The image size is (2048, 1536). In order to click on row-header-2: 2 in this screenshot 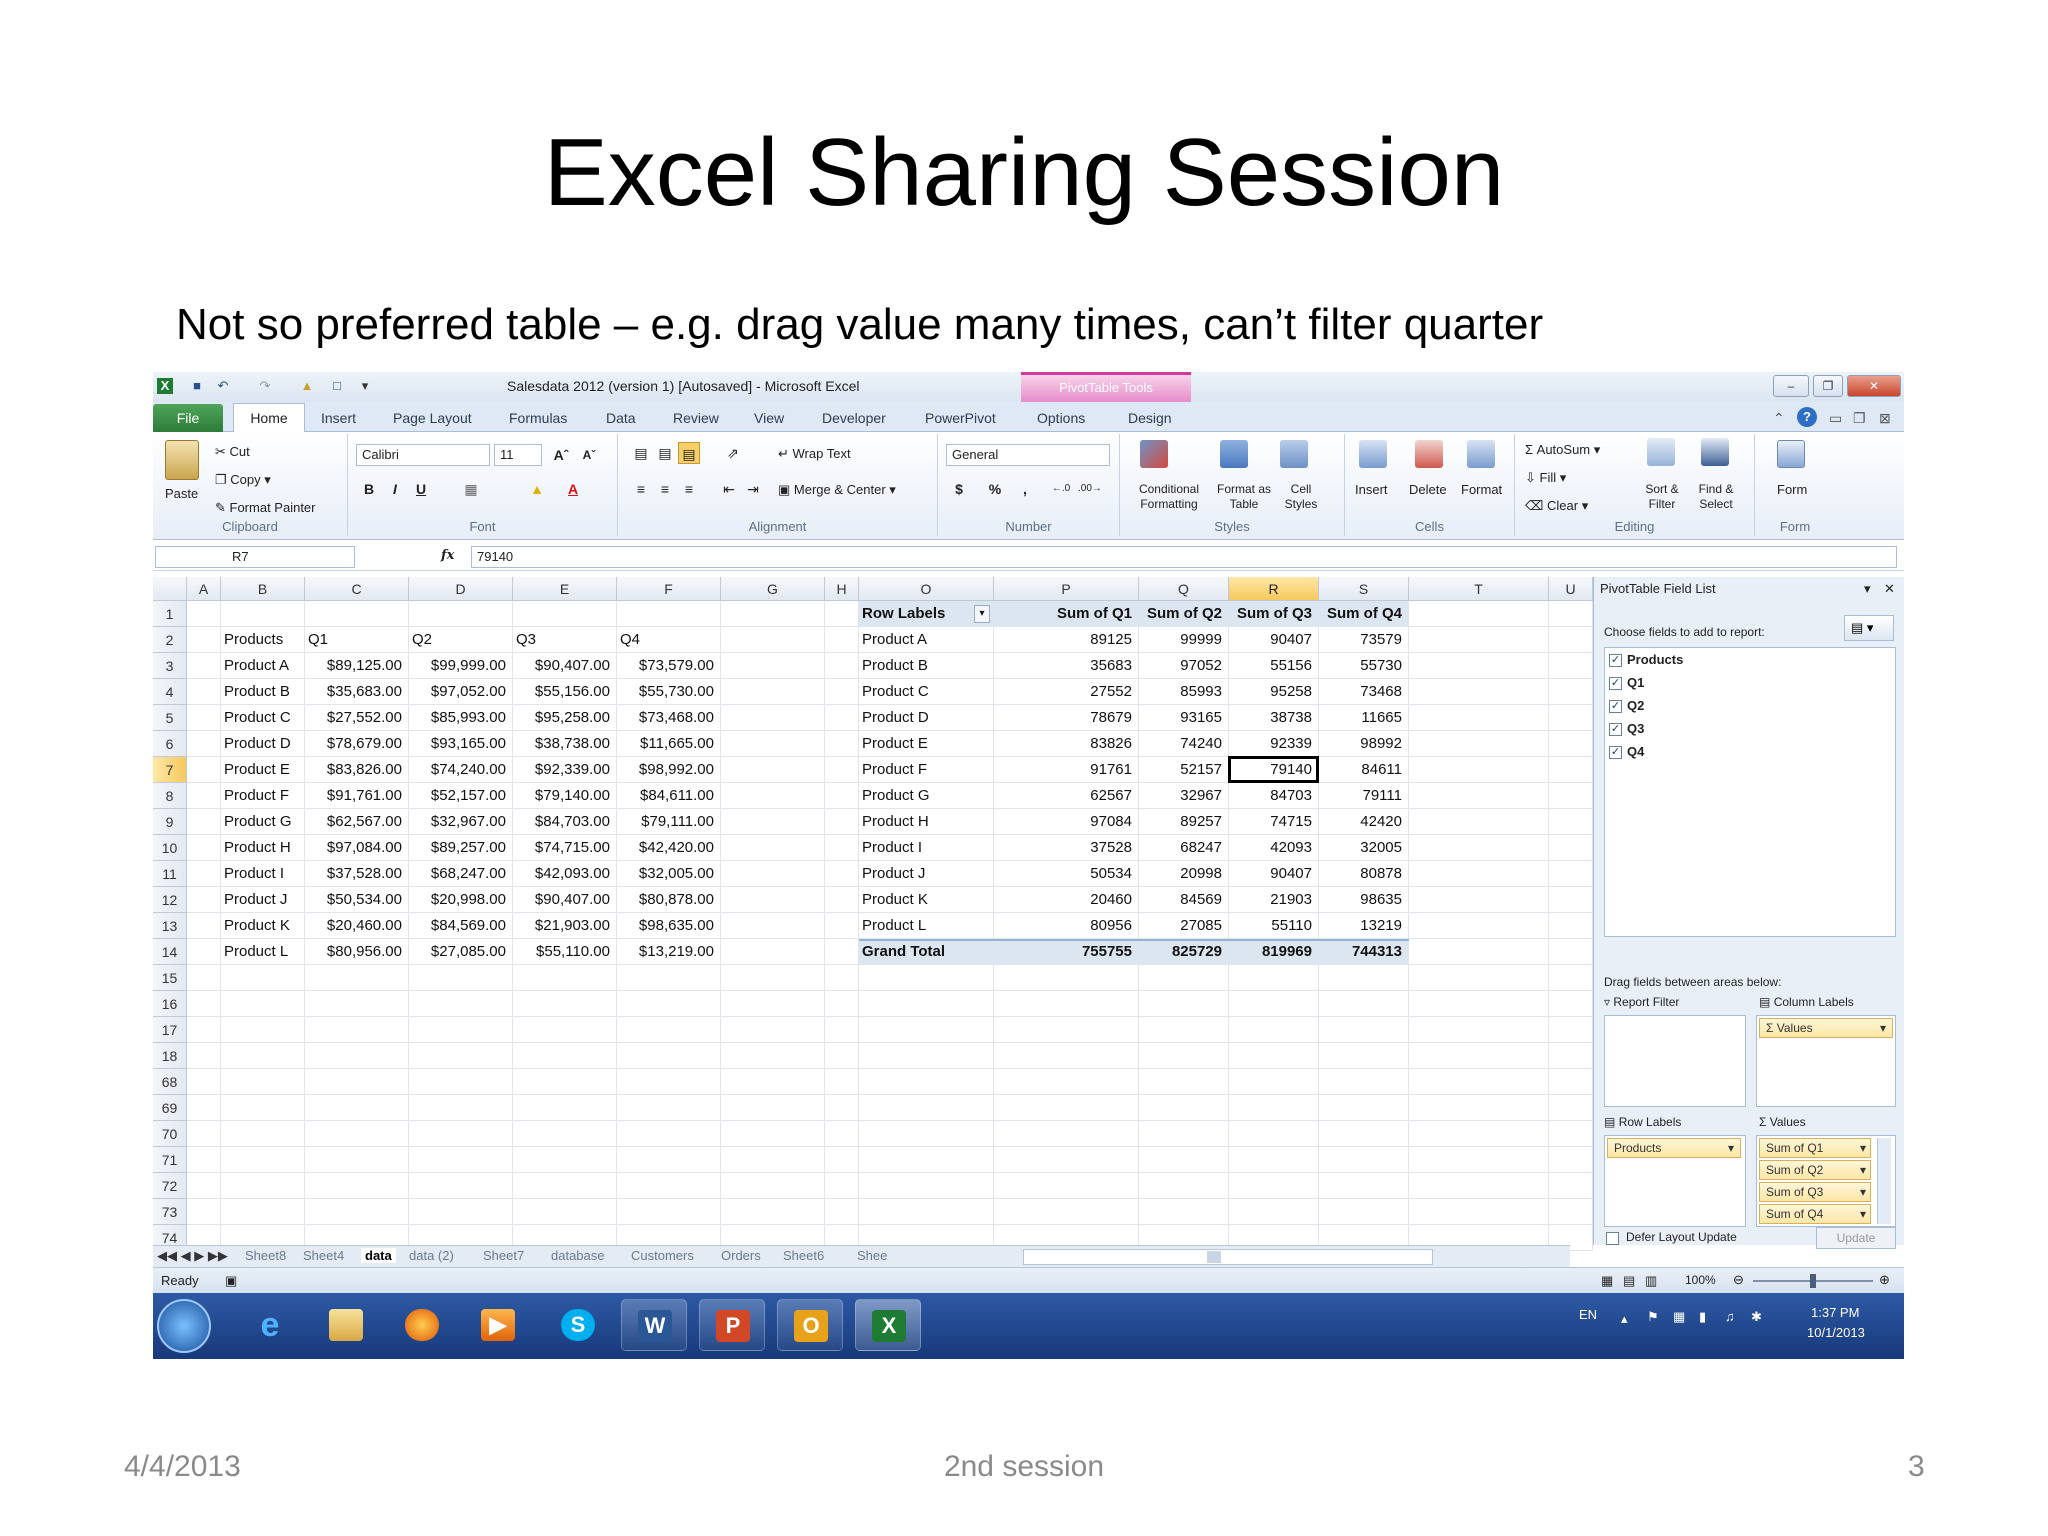, I will do `click(170, 640)`.